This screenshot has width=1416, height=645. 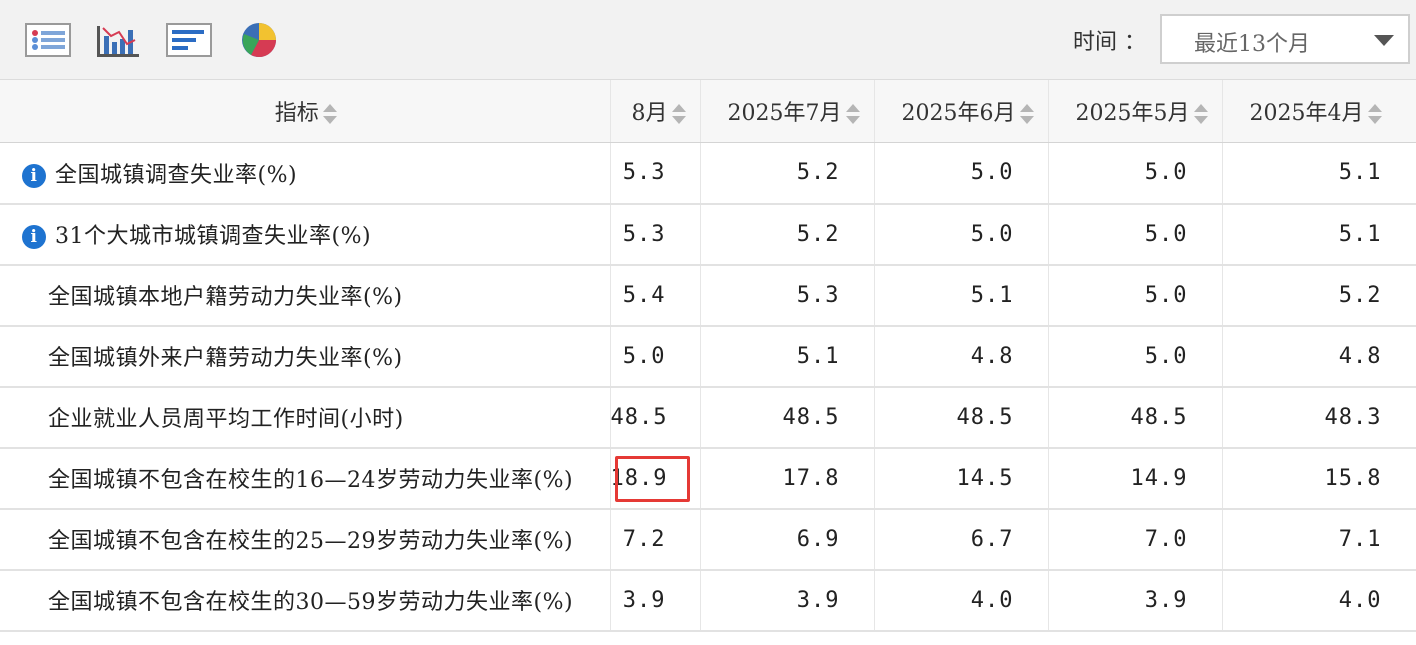 I want to click on value-cell: 7.0, so click(x=1135, y=539).